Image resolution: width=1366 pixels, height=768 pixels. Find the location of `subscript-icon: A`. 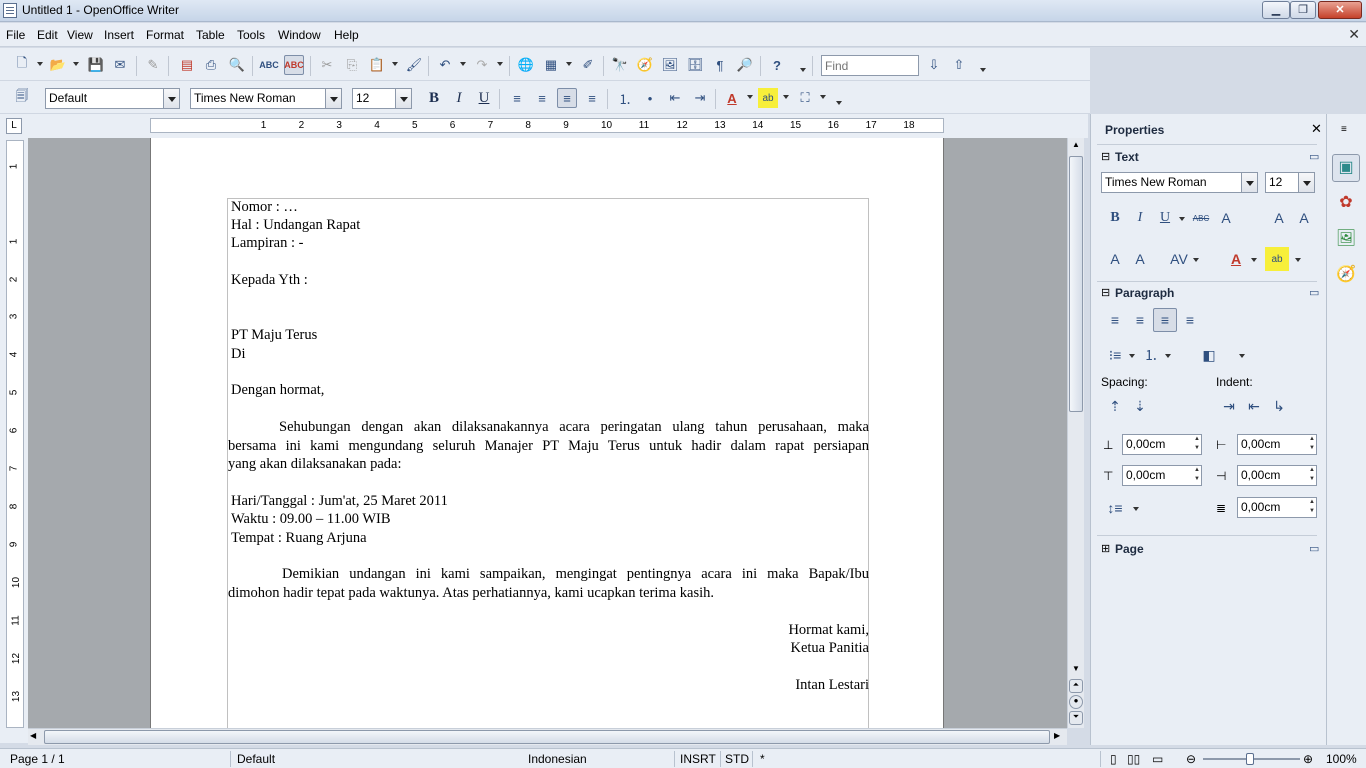

subscript-icon: A is located at coordinates (1140, 259).